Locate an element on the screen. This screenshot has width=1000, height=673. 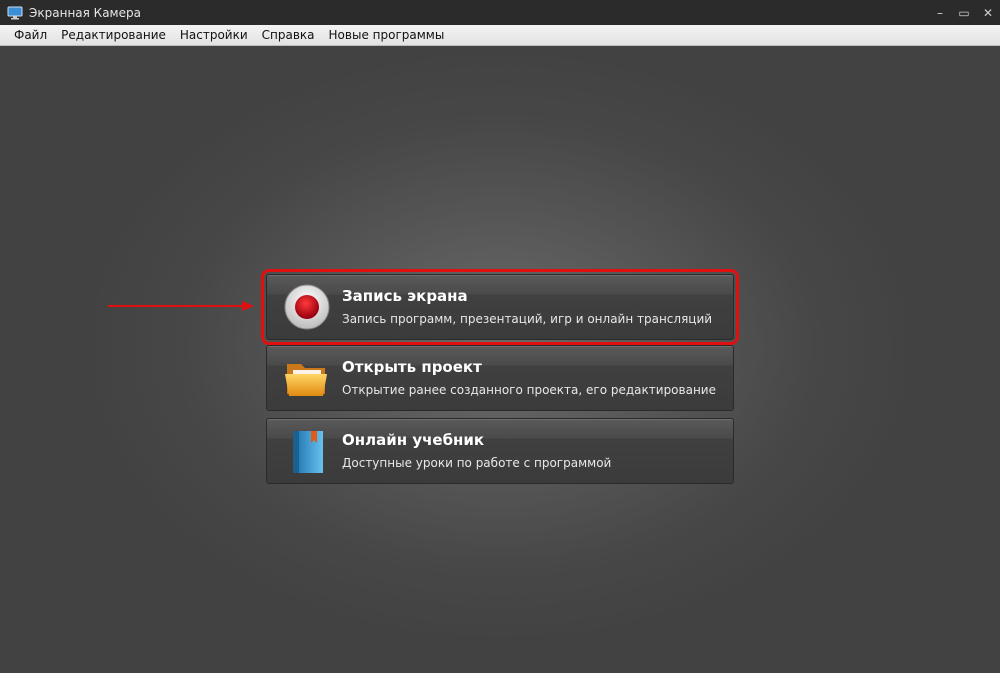
window-controls: – ▭ ✕ is located at coordinates (964, 12).